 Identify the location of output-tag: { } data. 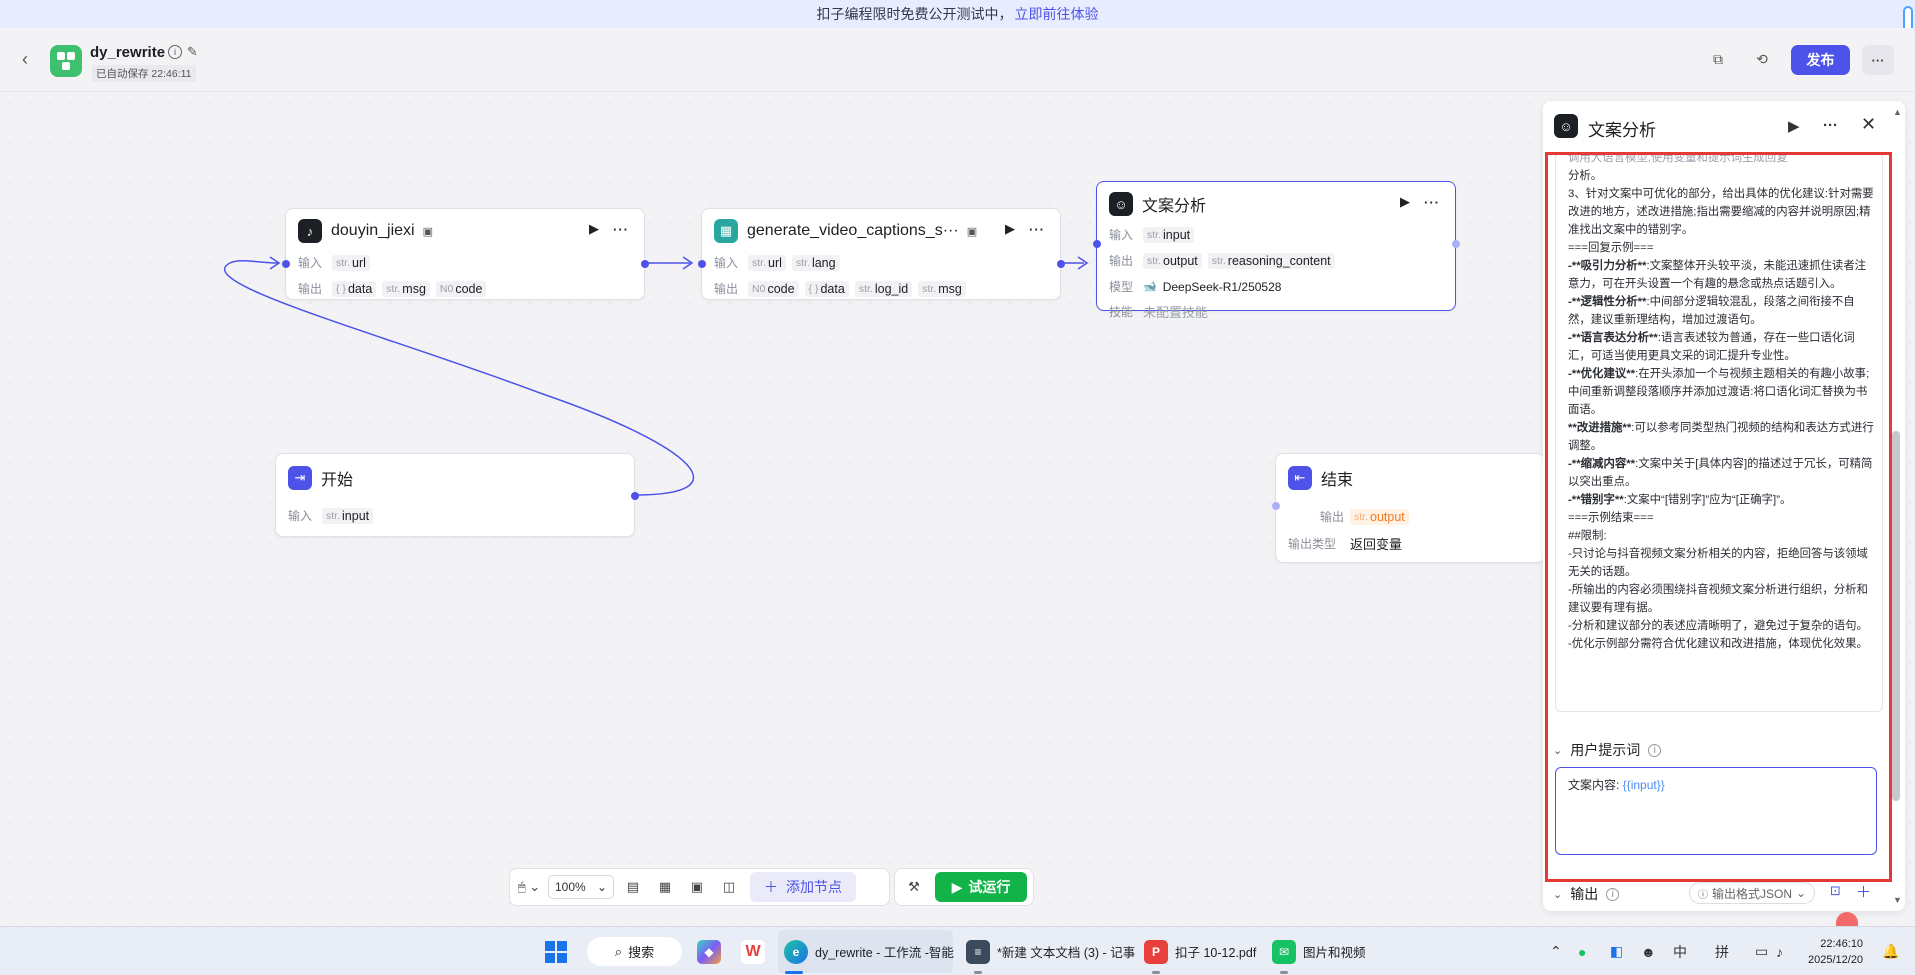
(826, 288).